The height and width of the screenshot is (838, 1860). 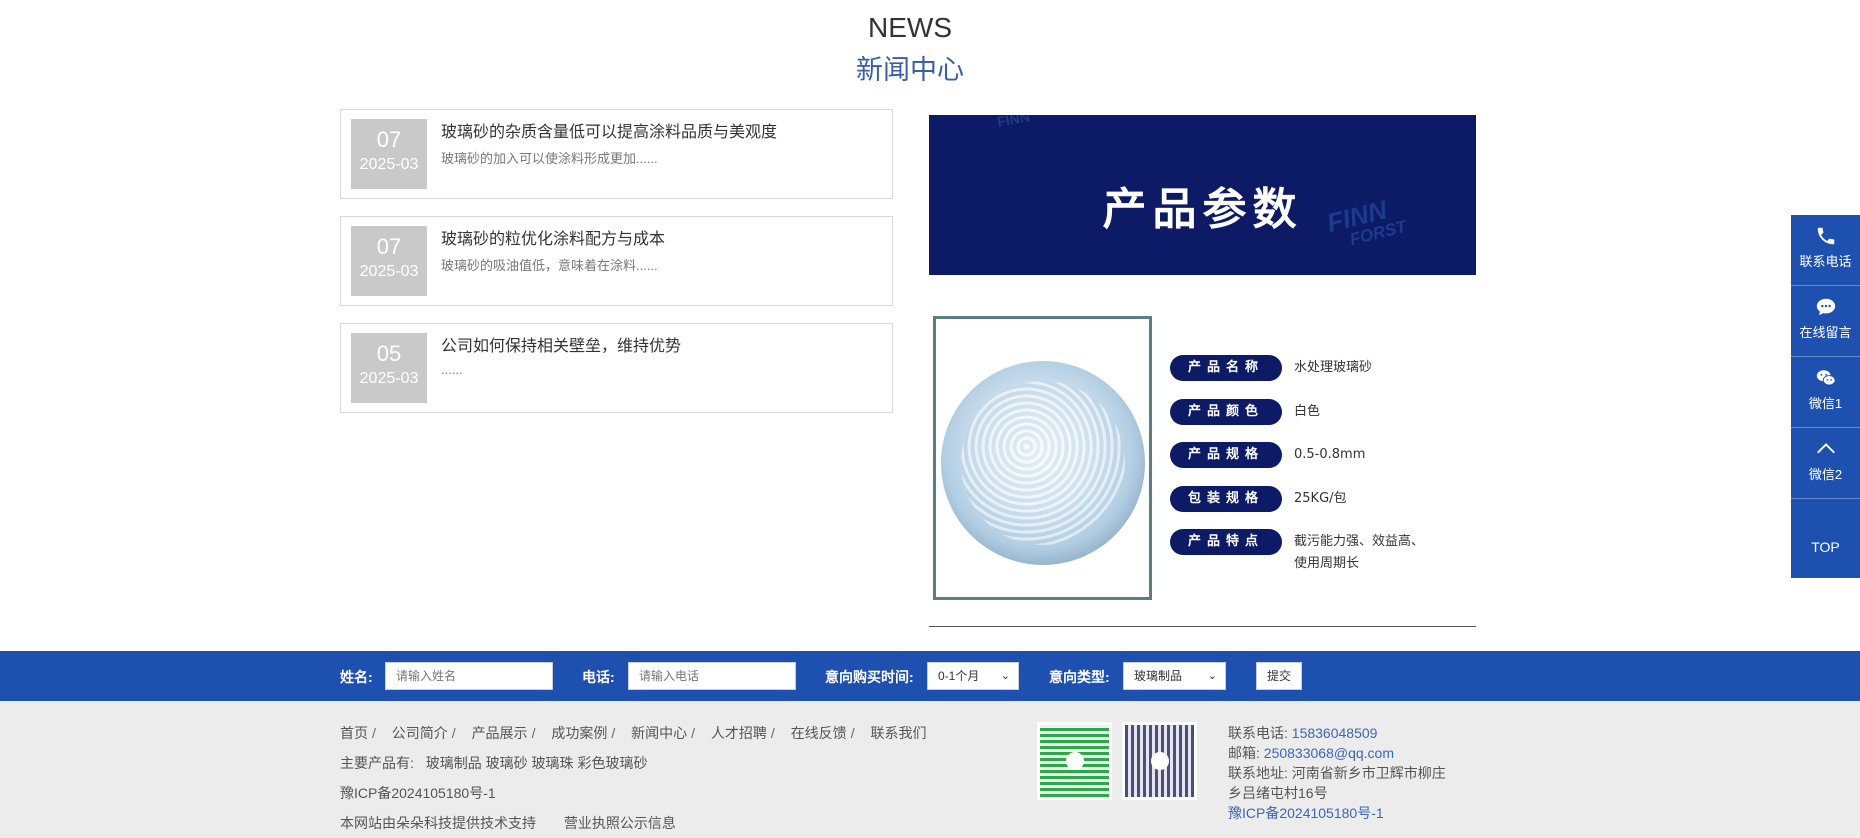 I want to click on side-phone-label: 联系电话, so click(x=1825, y=261).